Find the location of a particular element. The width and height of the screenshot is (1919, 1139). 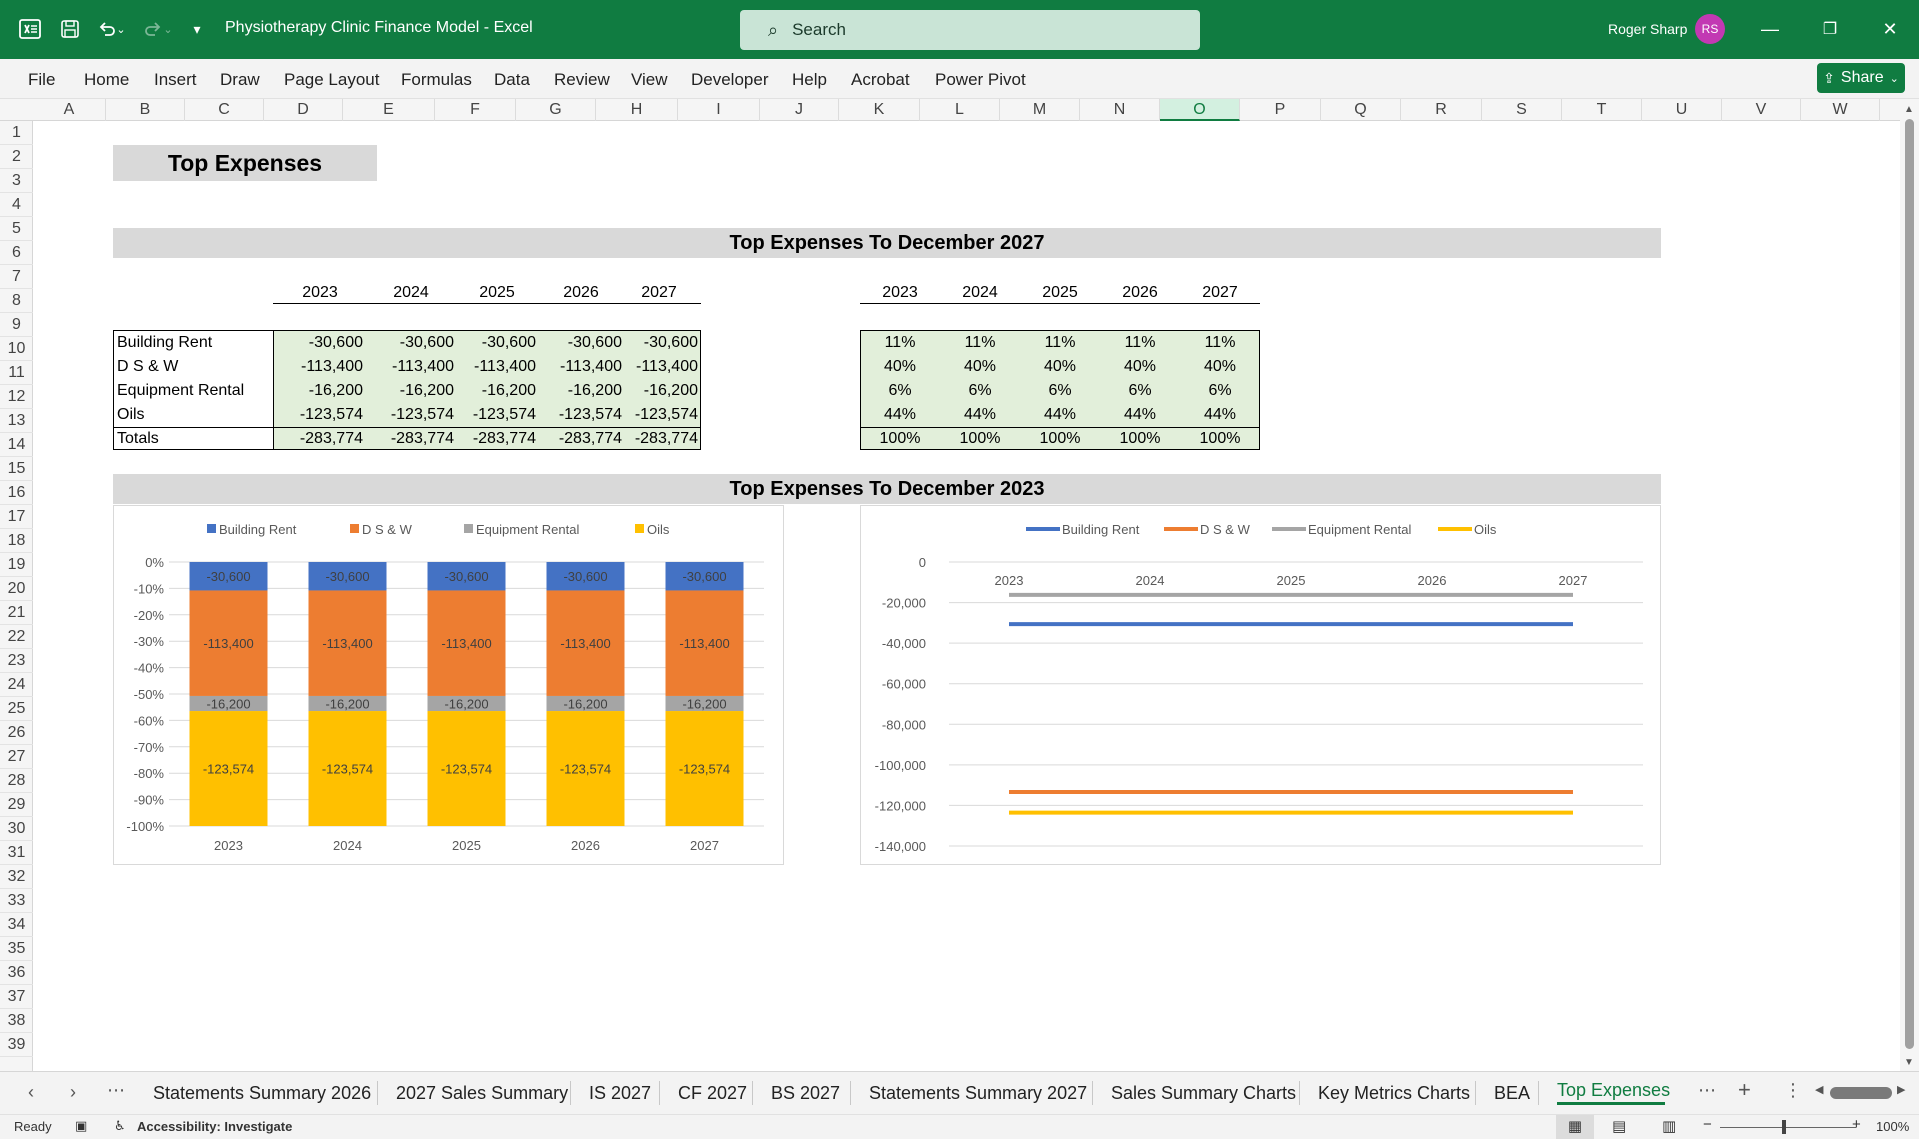

row-header-4: 4 is located at coordinates (16, 205).